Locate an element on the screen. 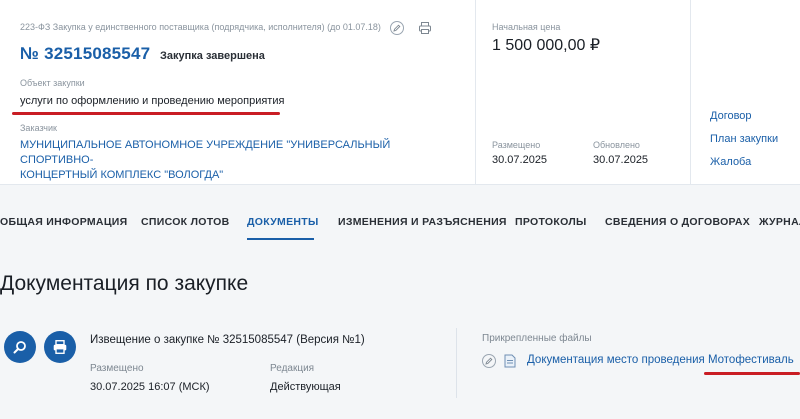 The height and width of the screenshot is (419, 800). customer-line-2: КОНЦЕРТНЫЙ КОМПЛЕКС "ВОЛОГДА" is located at coordinates (122, 175).